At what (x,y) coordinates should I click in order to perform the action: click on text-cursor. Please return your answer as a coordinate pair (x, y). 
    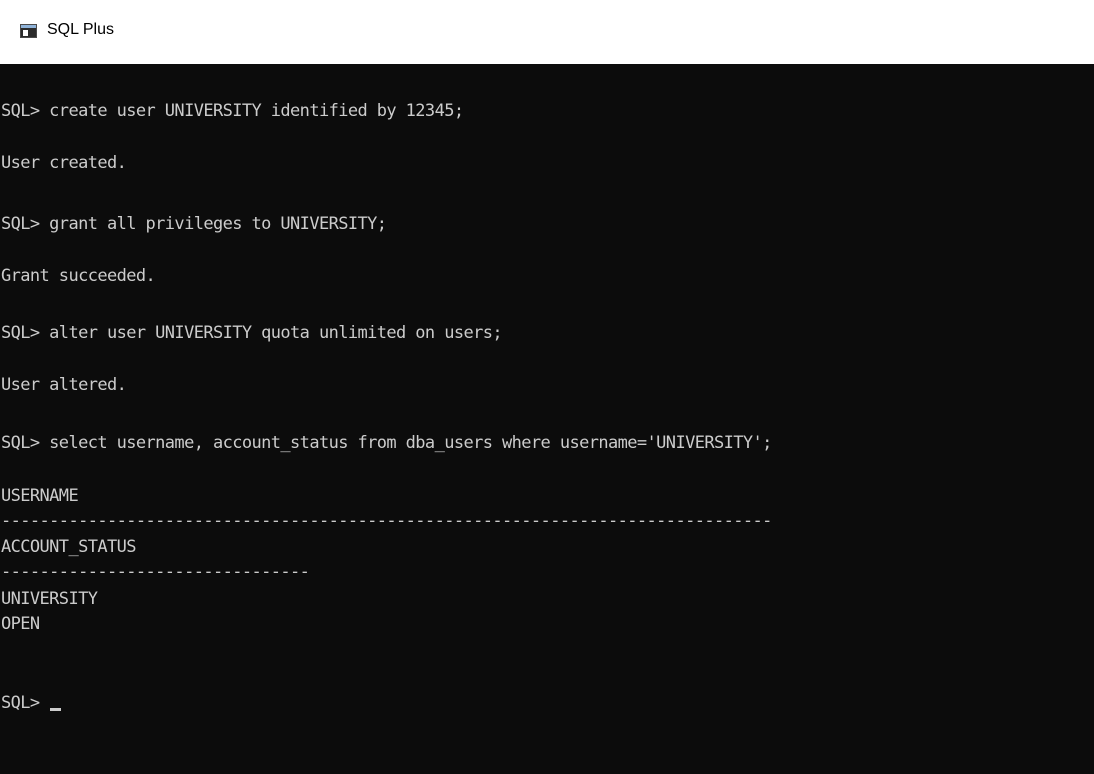
    Looking at the image, I should click on (56, 709).